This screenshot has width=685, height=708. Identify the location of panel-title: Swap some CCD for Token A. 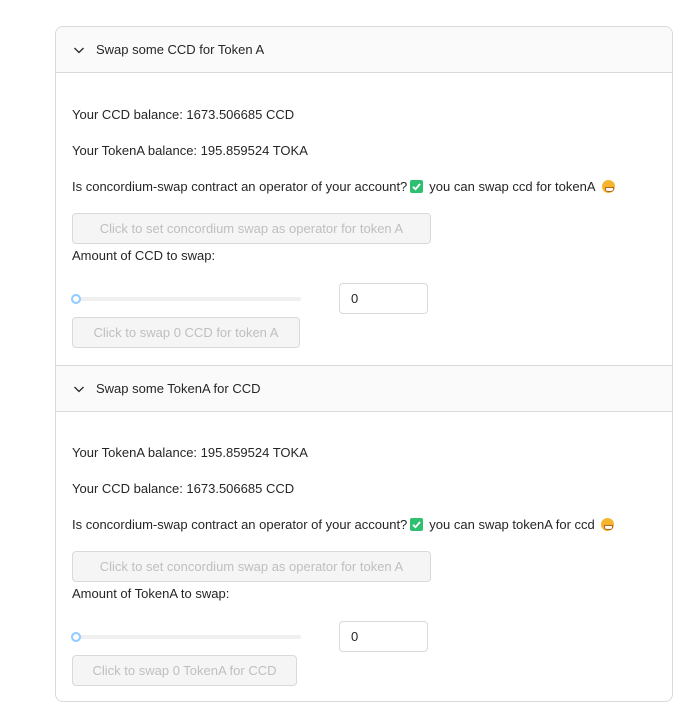
(180, 49).